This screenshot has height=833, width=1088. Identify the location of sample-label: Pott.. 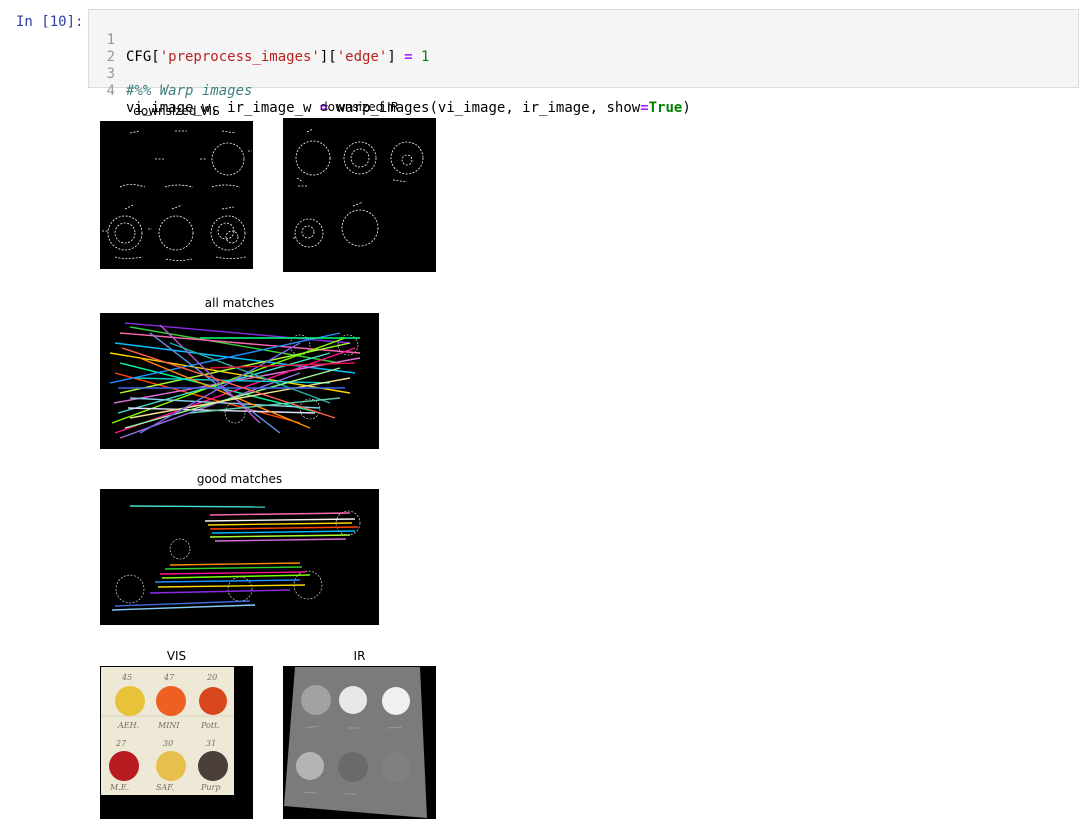
(210, 725).